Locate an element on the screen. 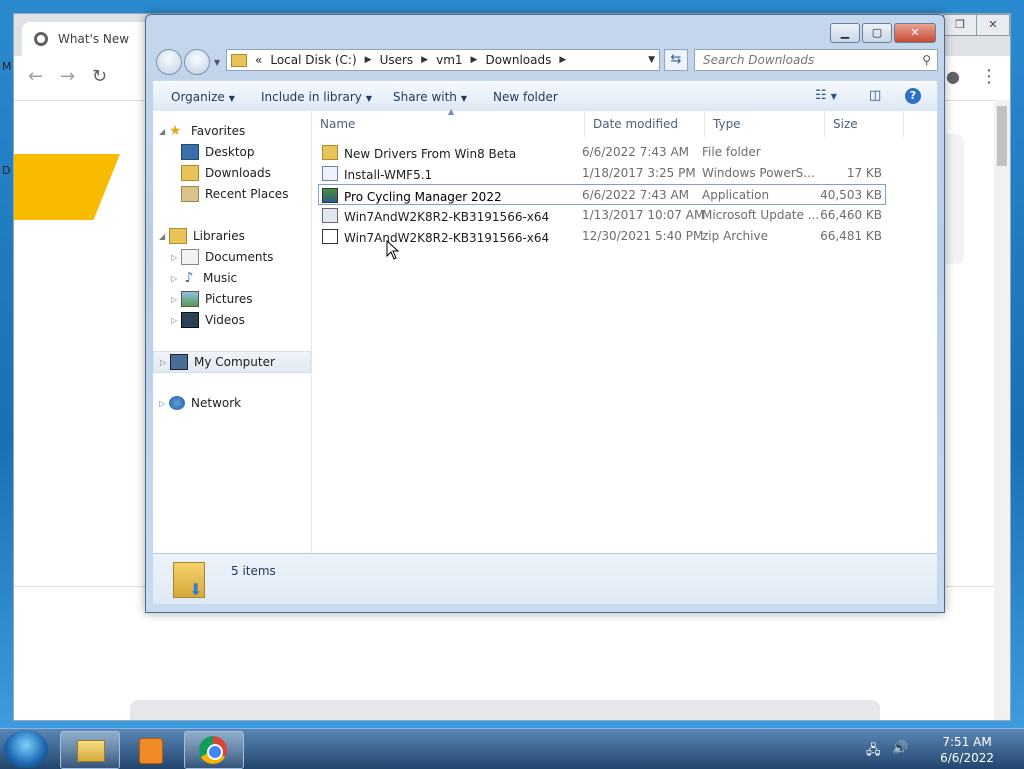 This screenshot has height=769, width=1024. new-folder-button: New folder is located at coordinates (525, 97).